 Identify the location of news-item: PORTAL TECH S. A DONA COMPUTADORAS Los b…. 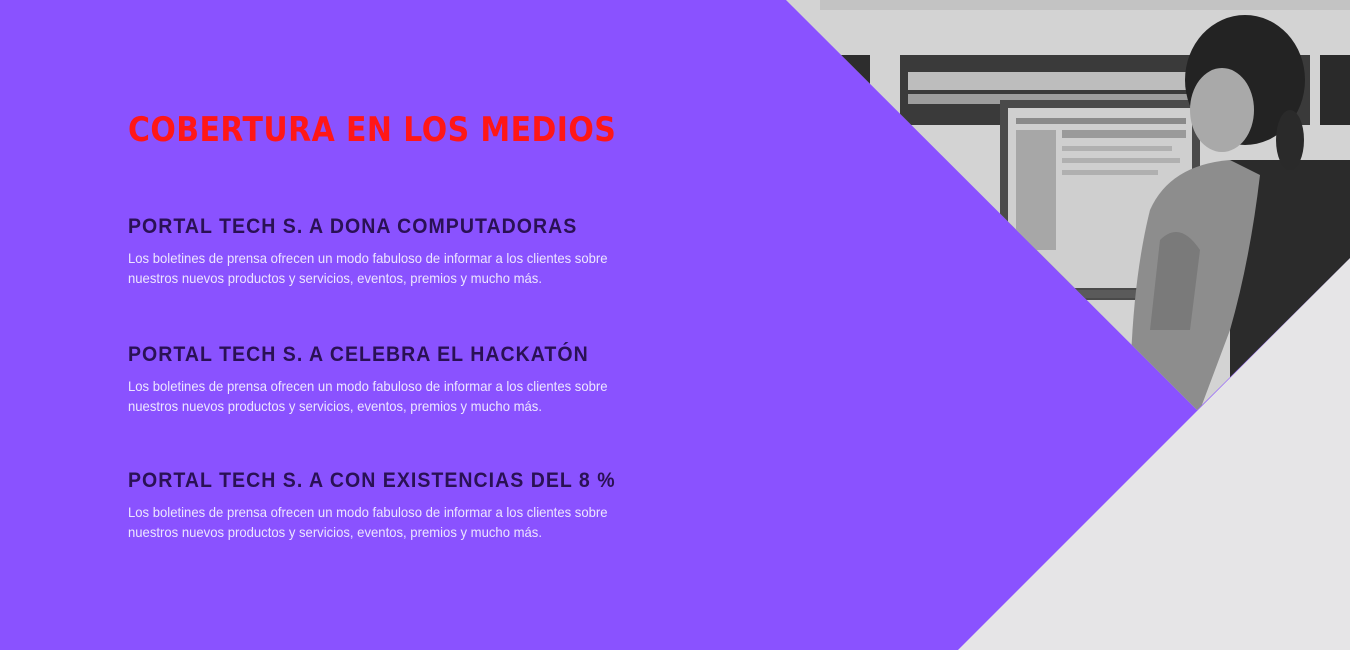
(408, 251).